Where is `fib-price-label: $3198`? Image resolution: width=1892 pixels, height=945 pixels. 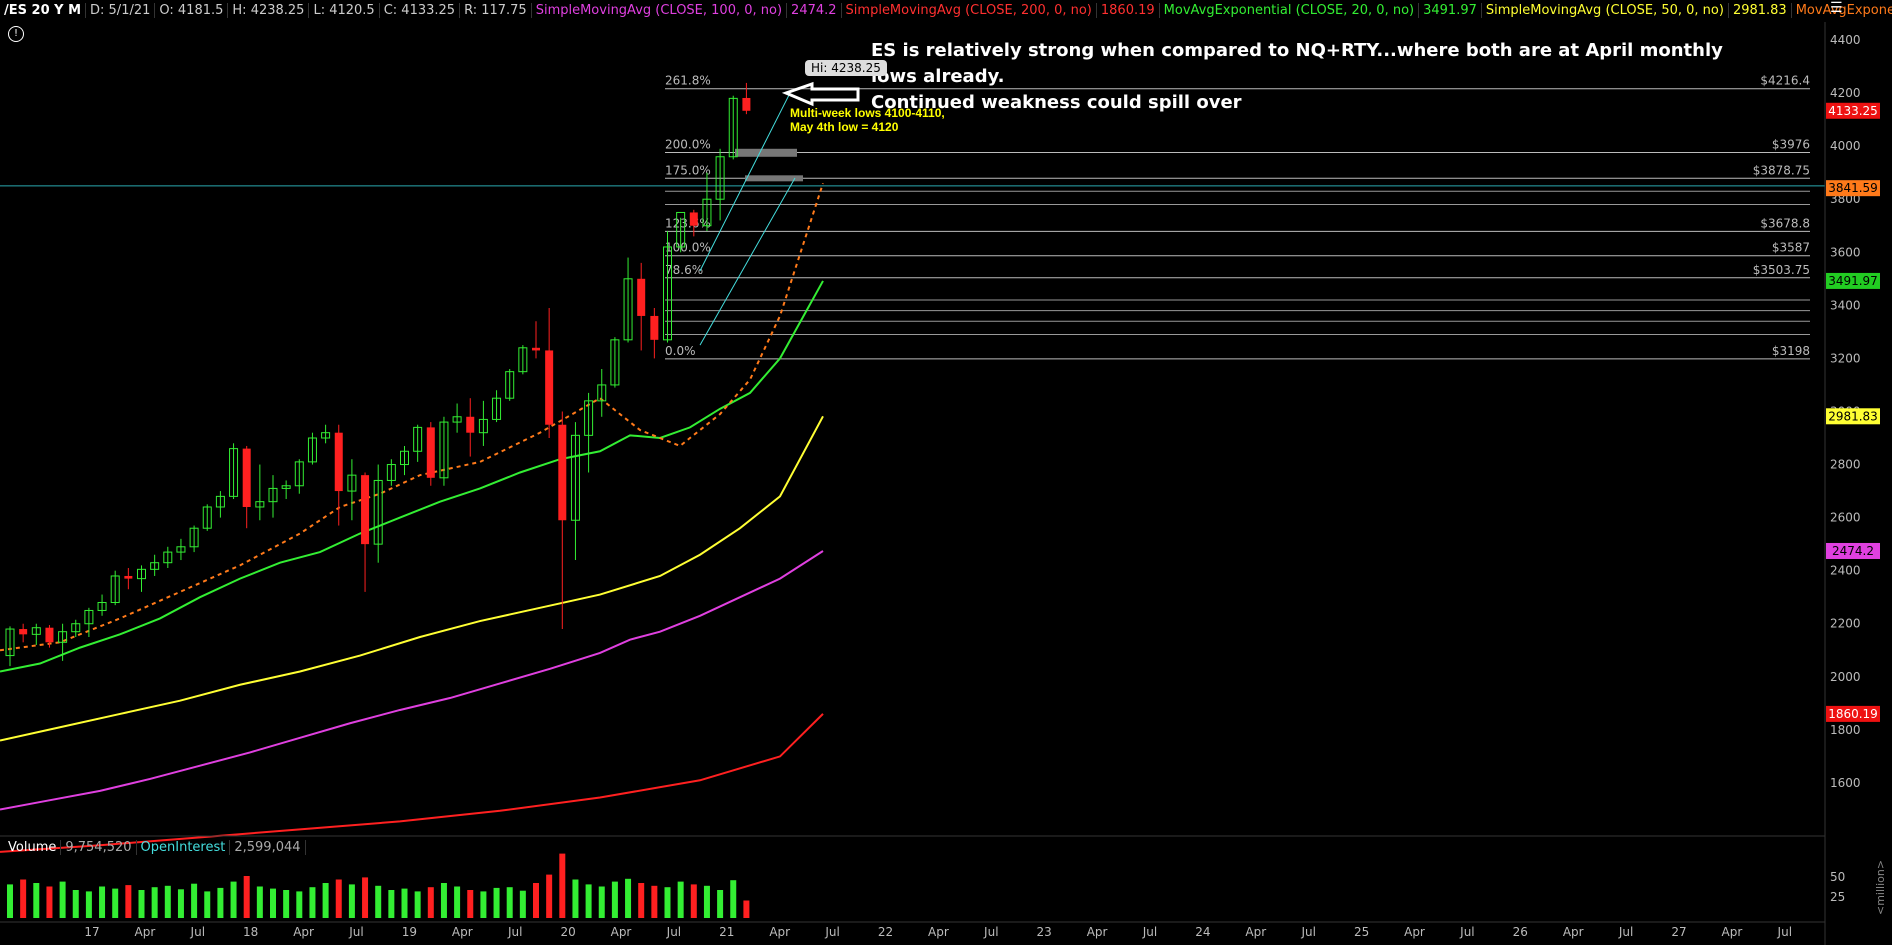
fib-price-label: $3198 is located at coordinates (1791, 351).